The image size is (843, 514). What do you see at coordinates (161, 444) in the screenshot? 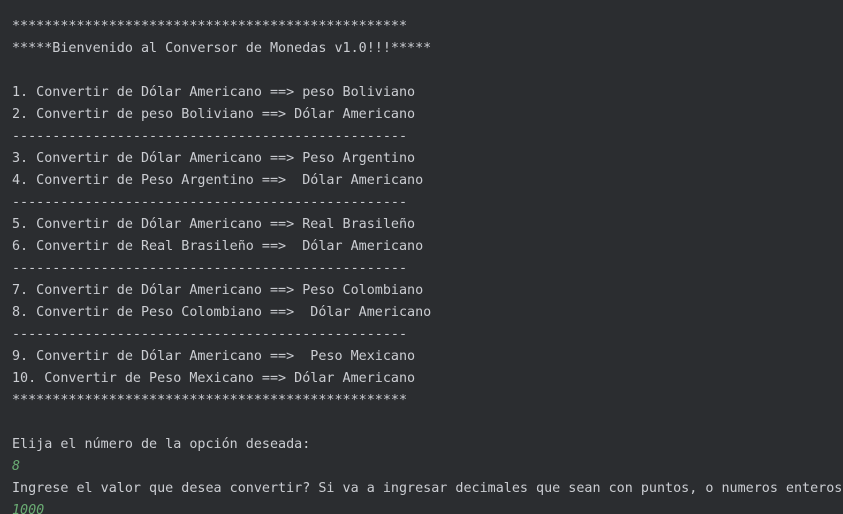
I see `console-line: Elija el número de la opción deseada:` at bounding box center [161, 444].